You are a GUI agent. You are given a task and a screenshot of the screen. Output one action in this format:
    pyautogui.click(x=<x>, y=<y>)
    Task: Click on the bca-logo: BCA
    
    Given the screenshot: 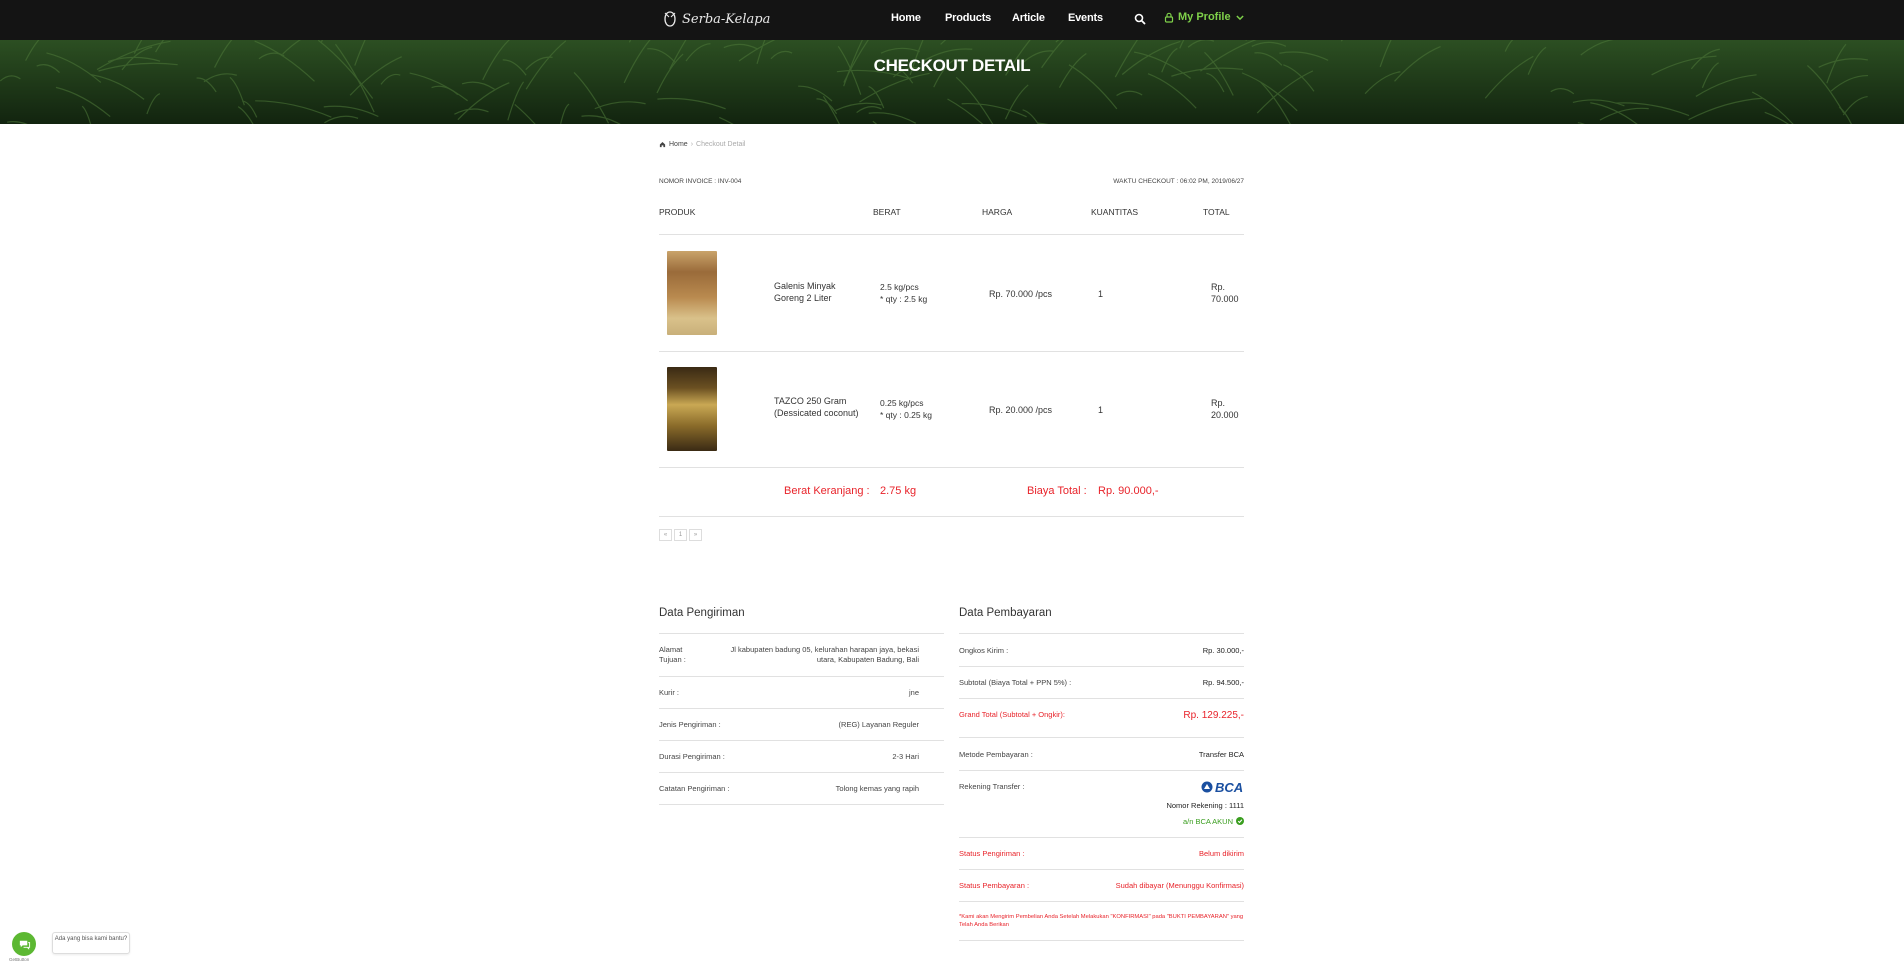 What is the action you would take?
    pyautogui.click(x=1222, y=787)
    